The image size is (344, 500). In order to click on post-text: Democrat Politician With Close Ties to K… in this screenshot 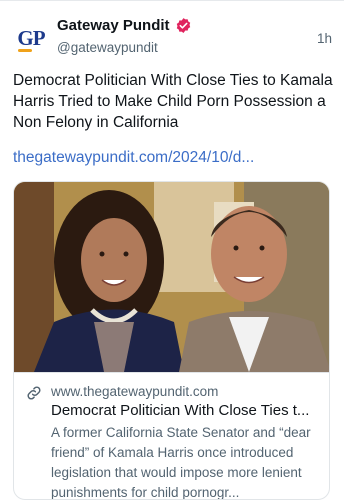, I will do `click(173, 101)`.